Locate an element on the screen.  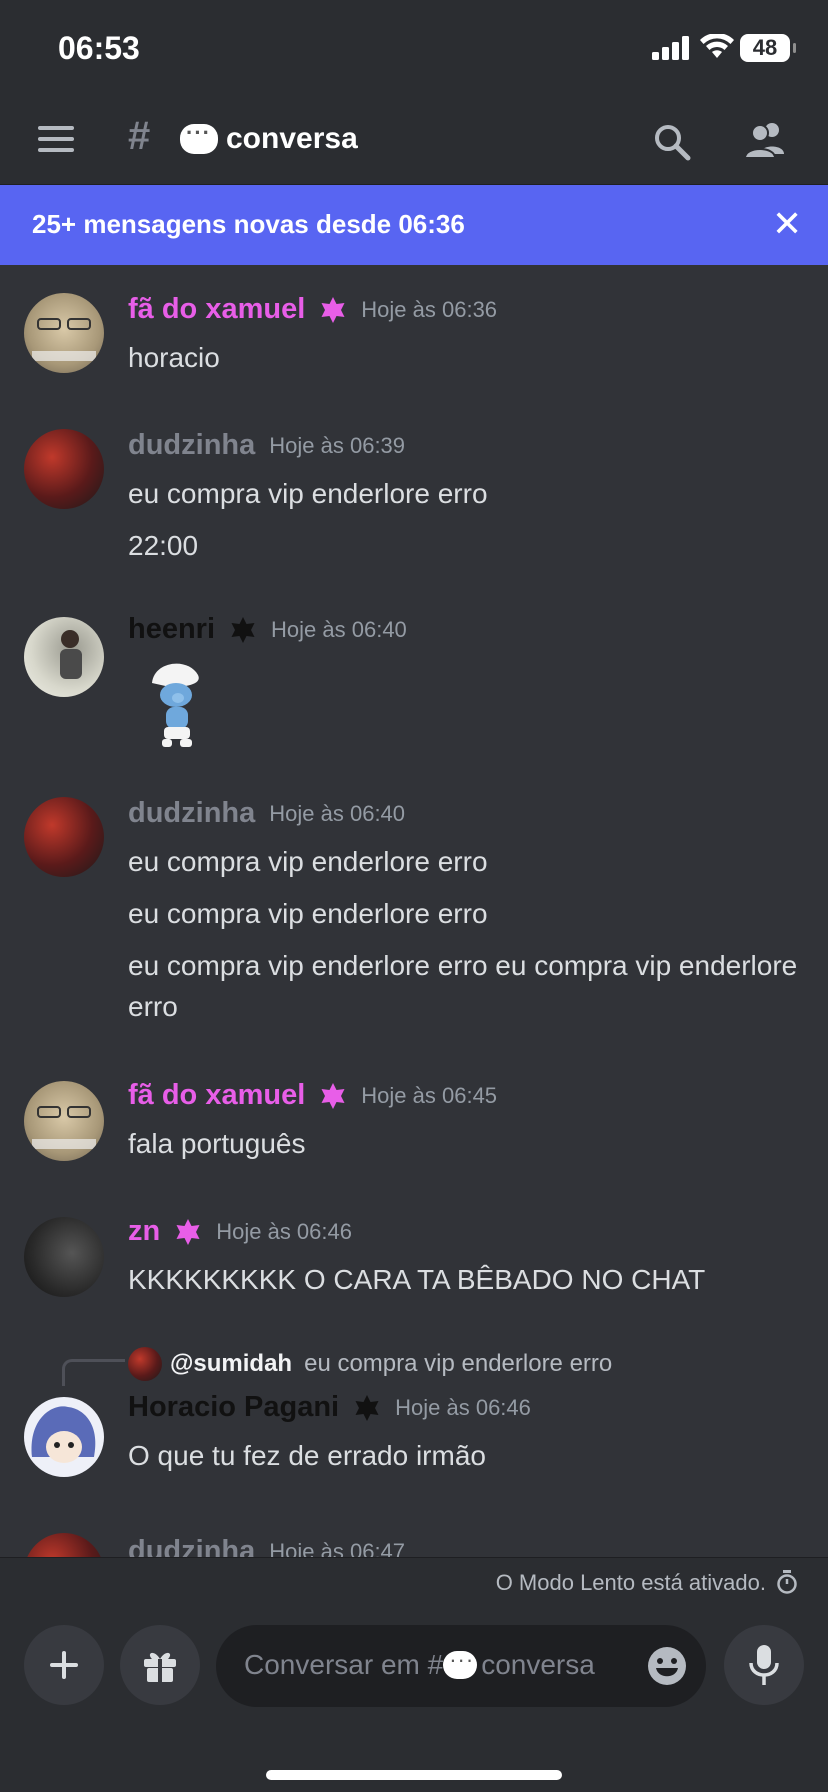
channel-title: conversa is located at coordinates (269, 138).